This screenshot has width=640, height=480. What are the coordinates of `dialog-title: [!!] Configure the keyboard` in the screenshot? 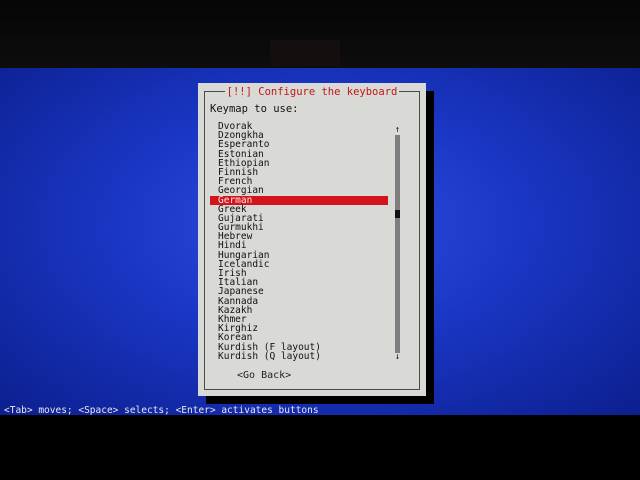 It's located at (312, 92).